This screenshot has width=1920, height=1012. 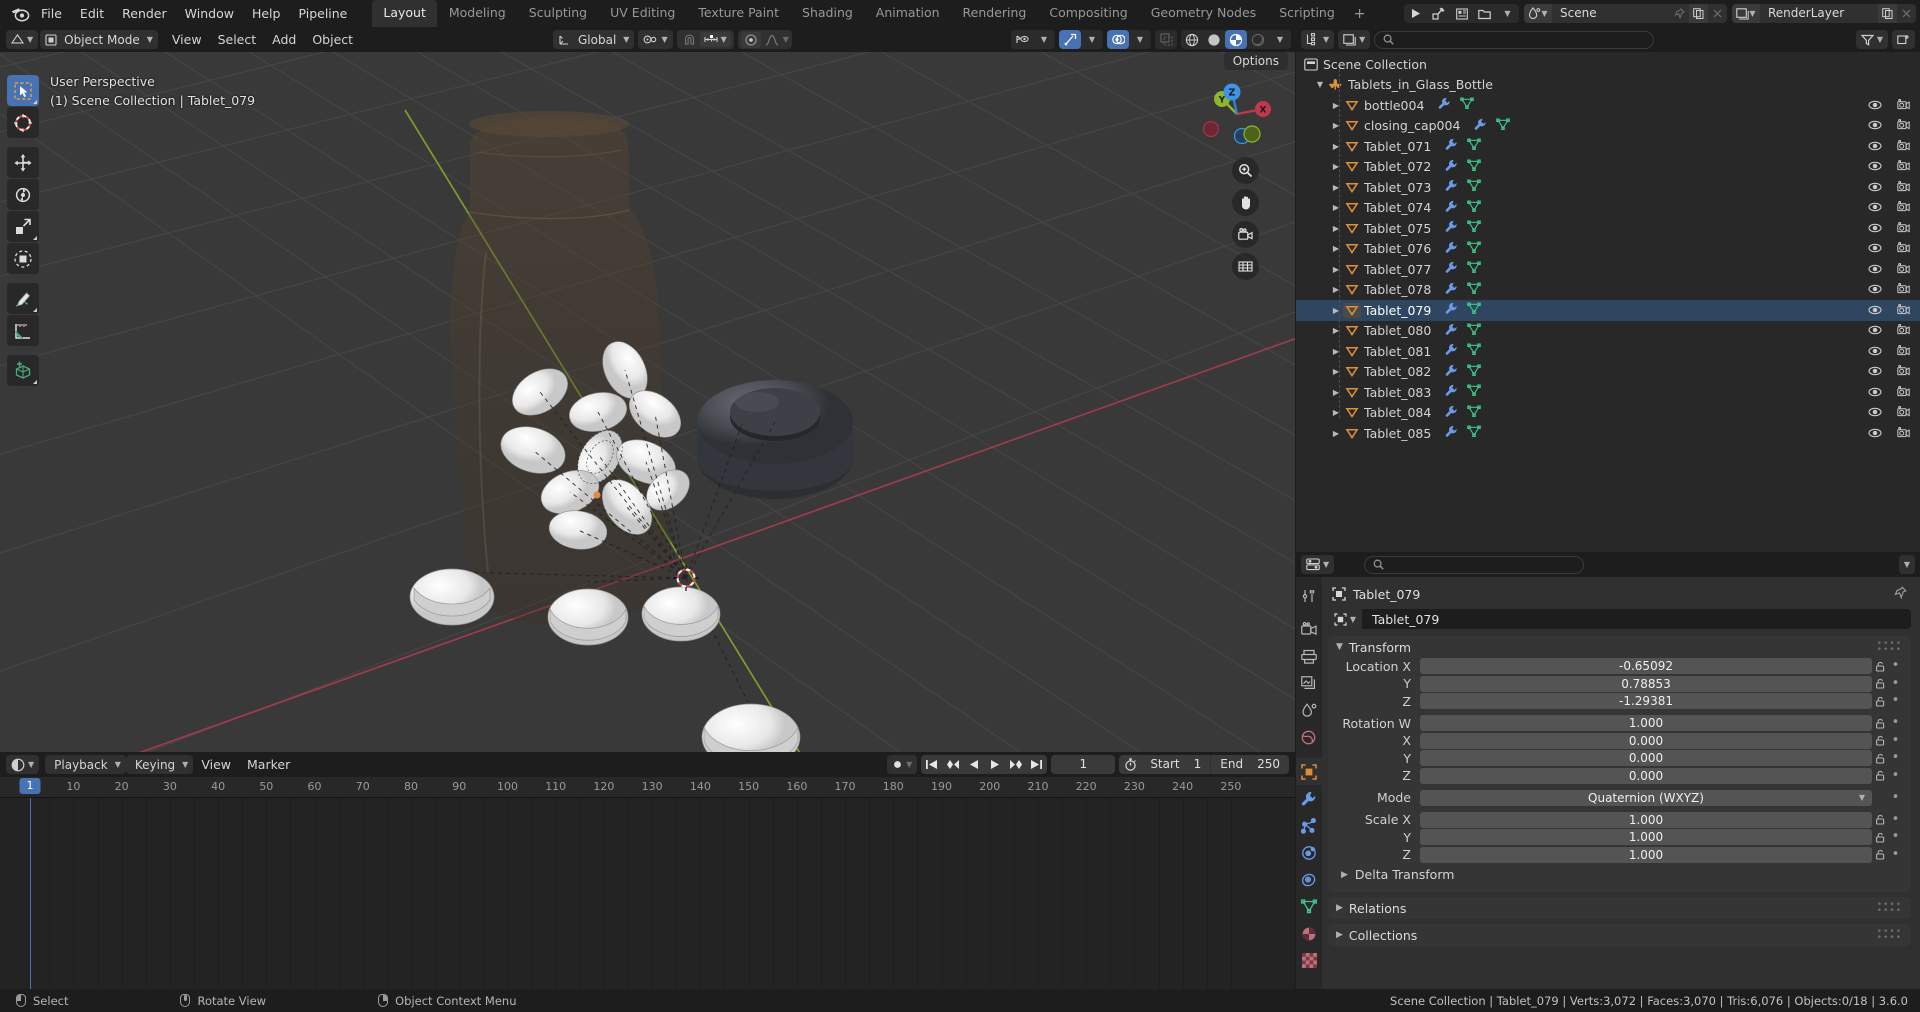 What do you see at coordinates (908, 13) in the screenshot?
I see `workspace-tab-animation: Animation` at bounding box center [908, 13].